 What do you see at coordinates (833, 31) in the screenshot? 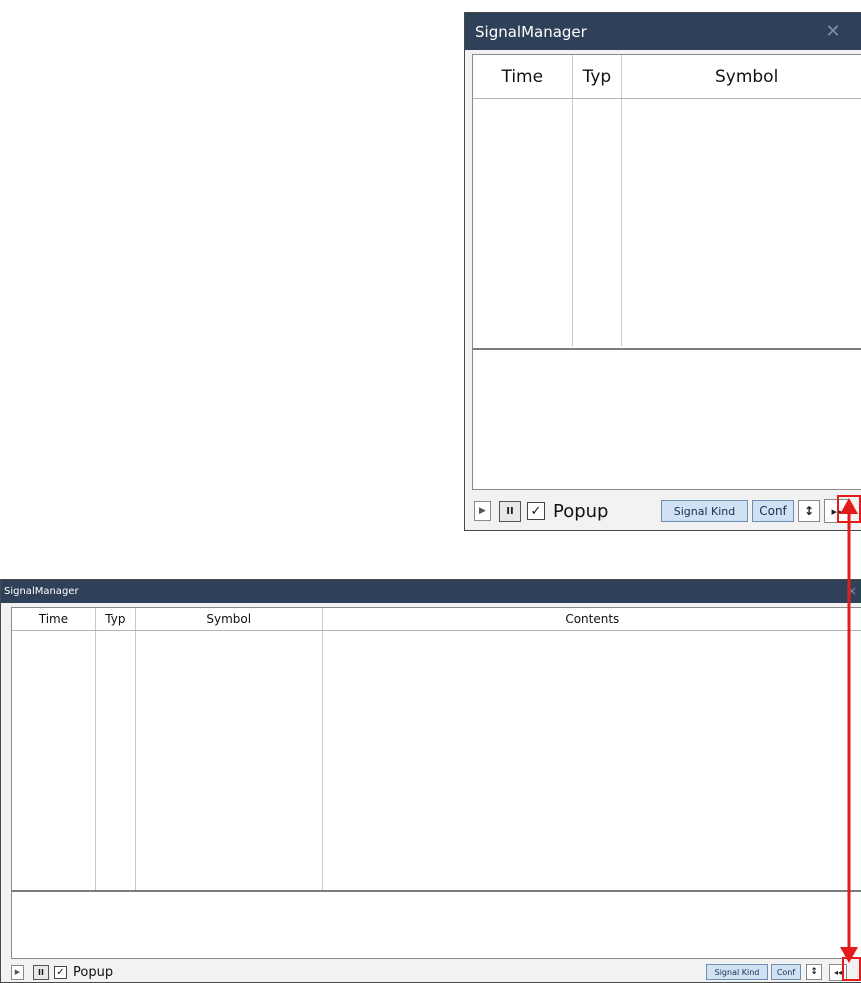
I see `close-icon: ✕` at bounding box center [833, 31].